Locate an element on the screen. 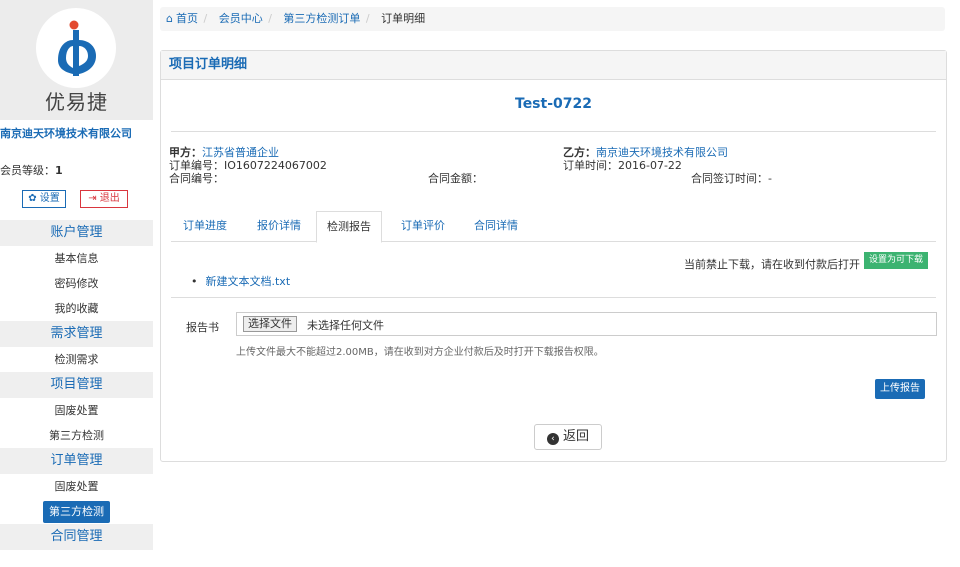  menu-group-project: 项目管理 is located at coordinates (76, 385).